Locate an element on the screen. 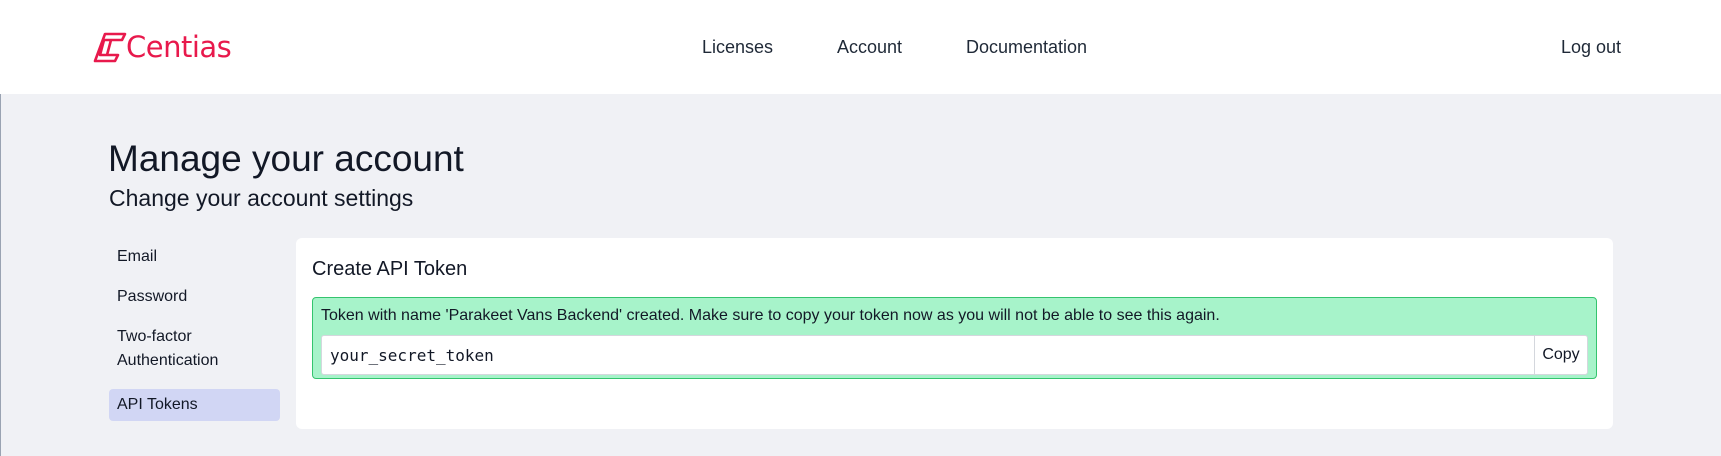 Image resolution: width=1721 pixels, height=456 pixels. centias-logo-icon is located at coordinates (110, 47).